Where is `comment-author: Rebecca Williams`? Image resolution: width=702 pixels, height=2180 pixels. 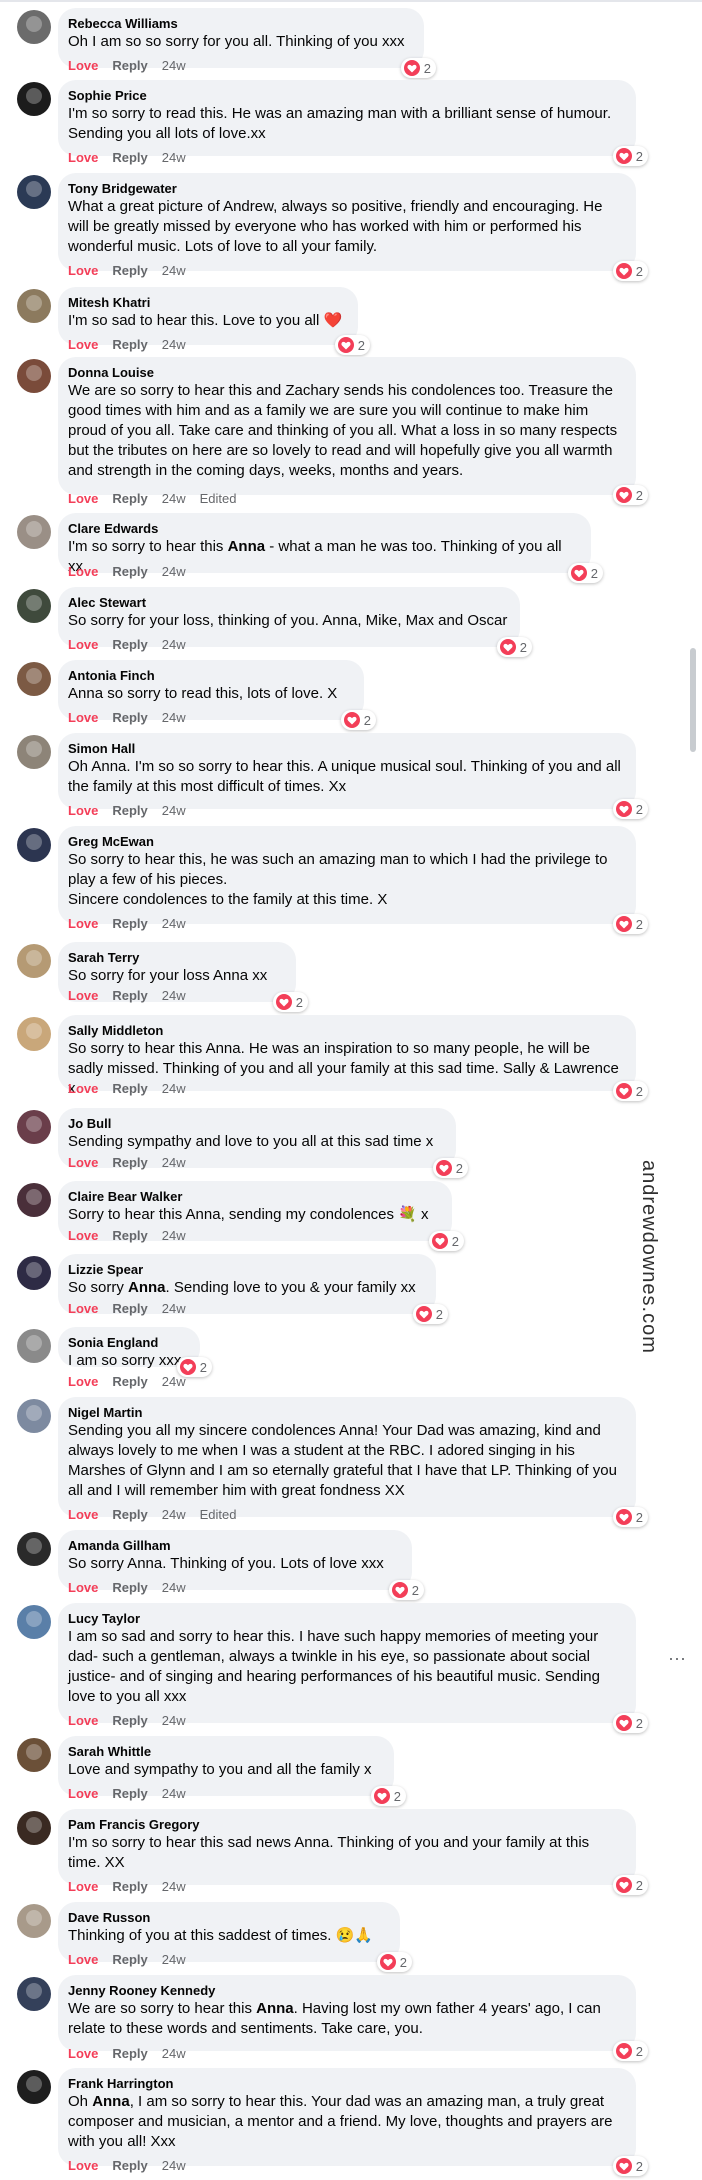 comment-author: Rebecca Williams is located at coordinates (240, 23).